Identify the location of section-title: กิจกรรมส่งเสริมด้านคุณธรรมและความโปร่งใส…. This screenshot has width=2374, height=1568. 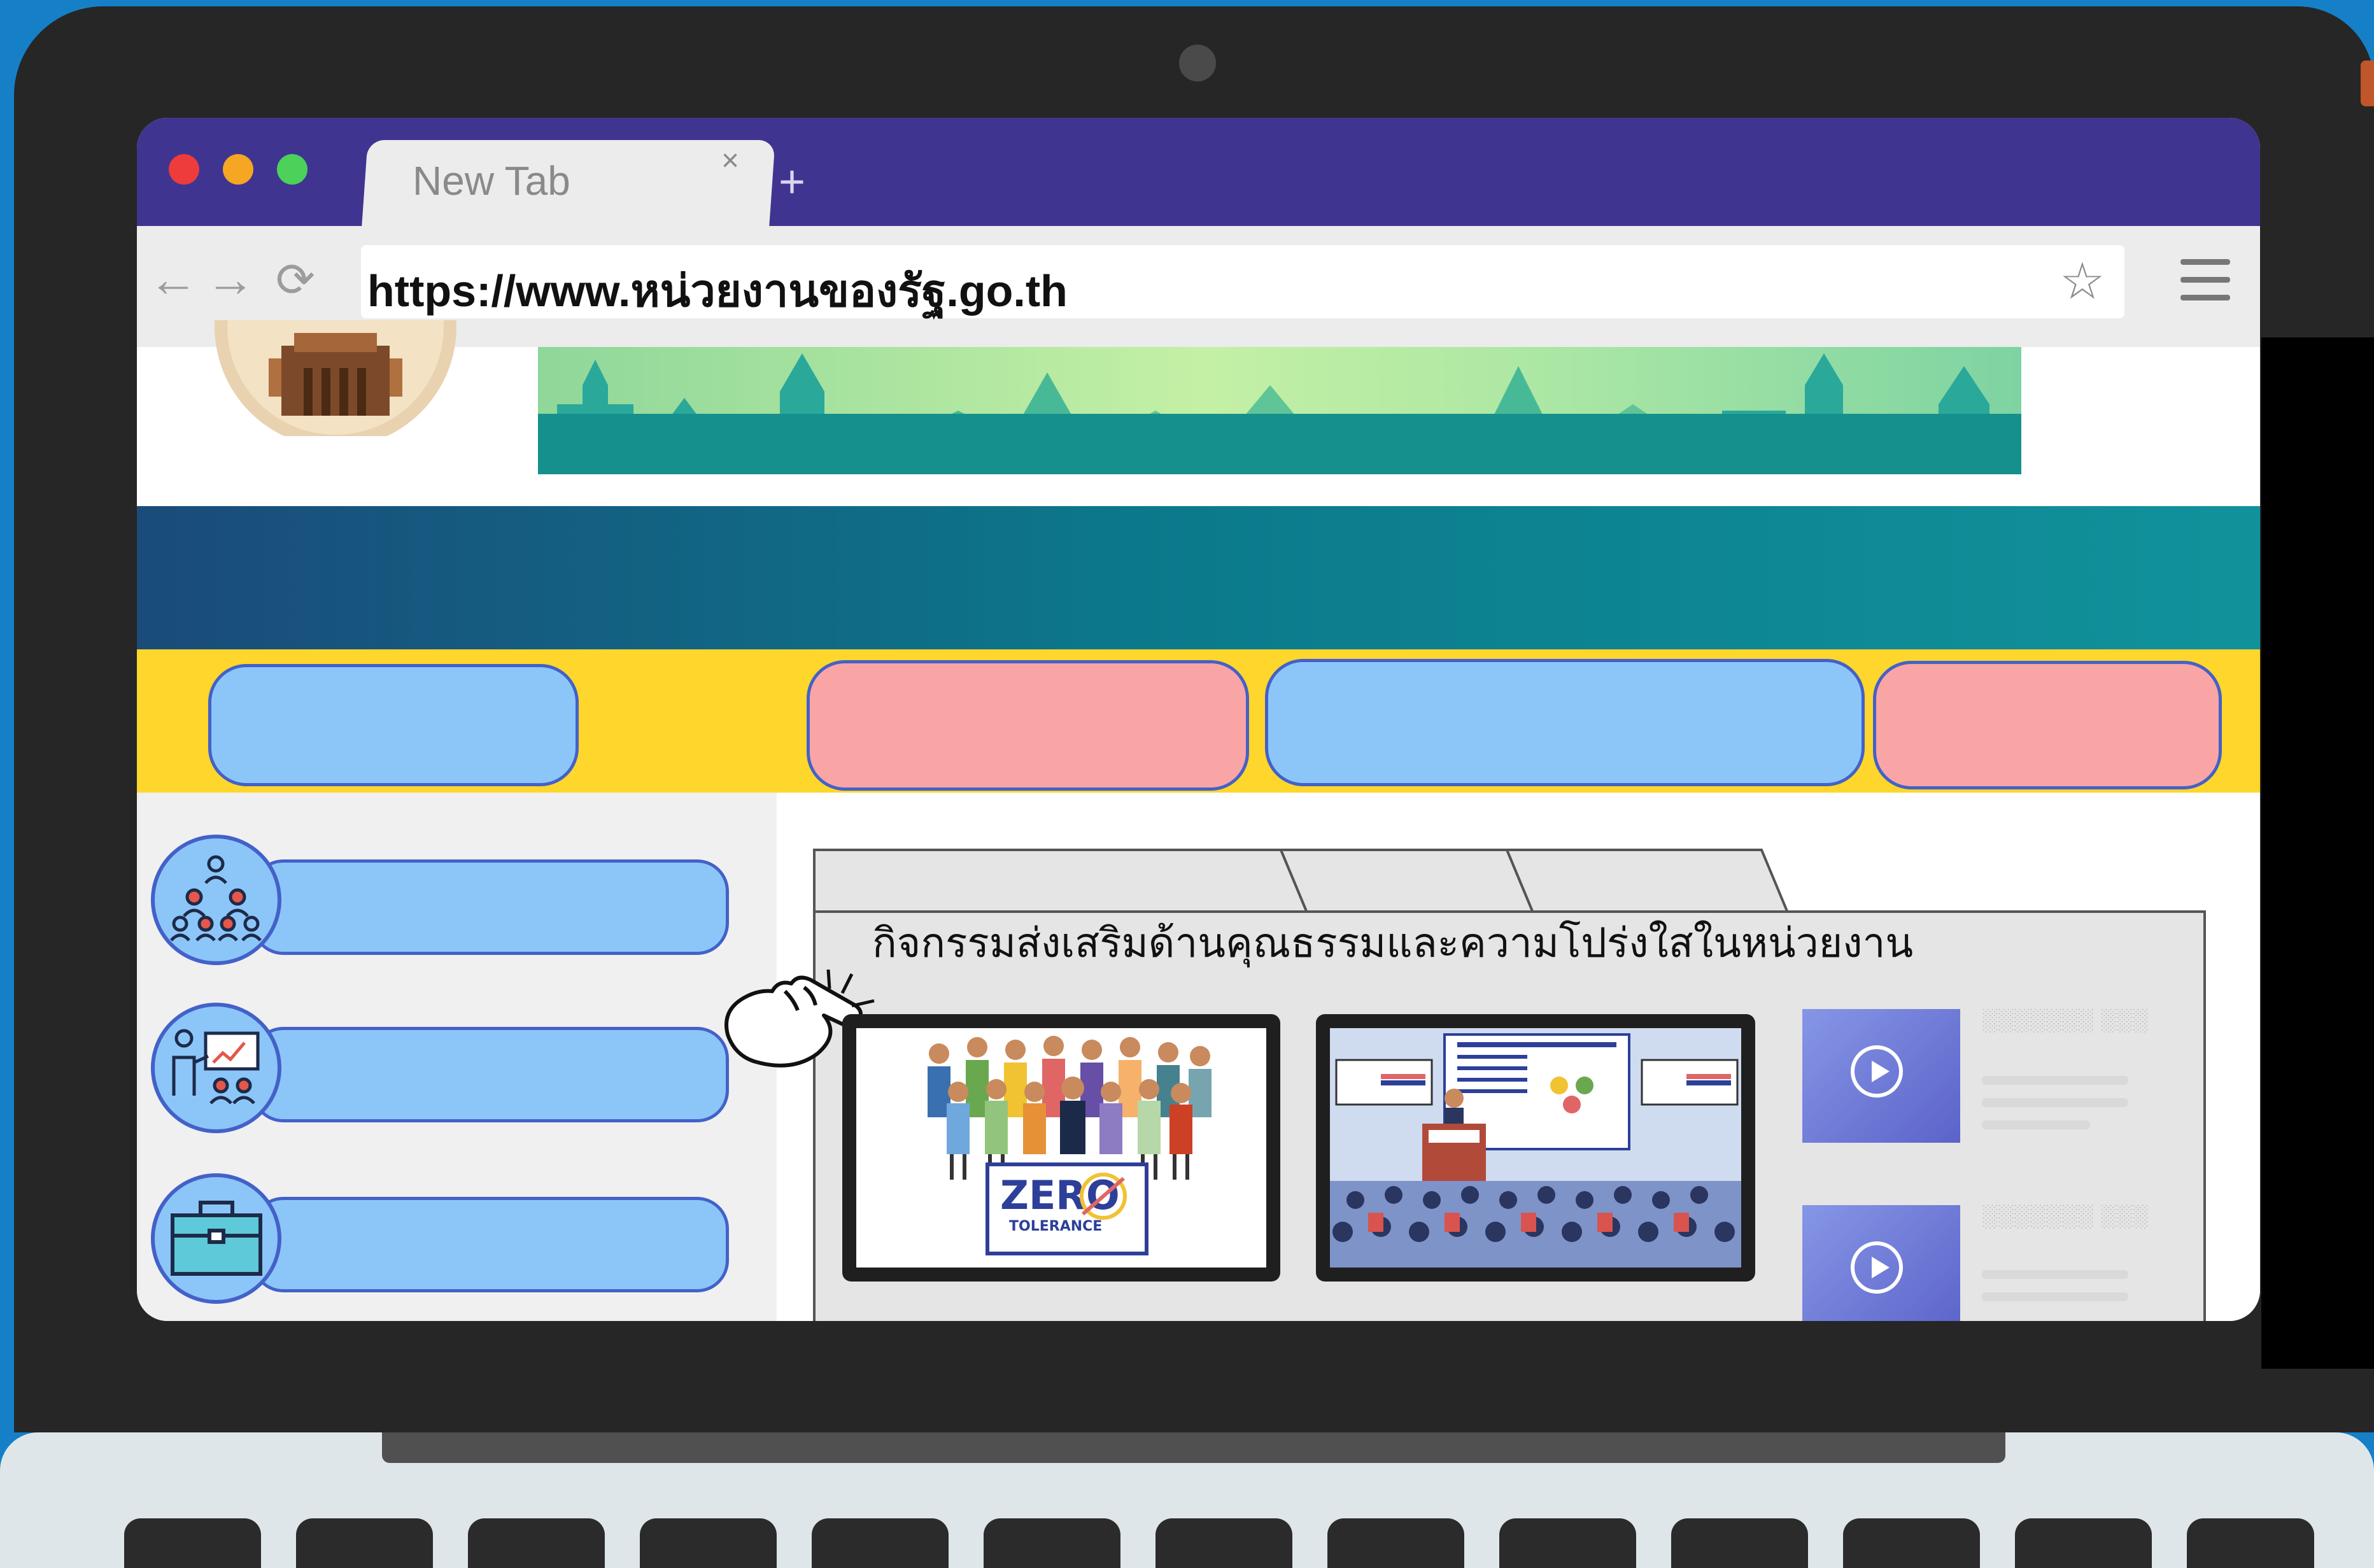
(1393, 943).